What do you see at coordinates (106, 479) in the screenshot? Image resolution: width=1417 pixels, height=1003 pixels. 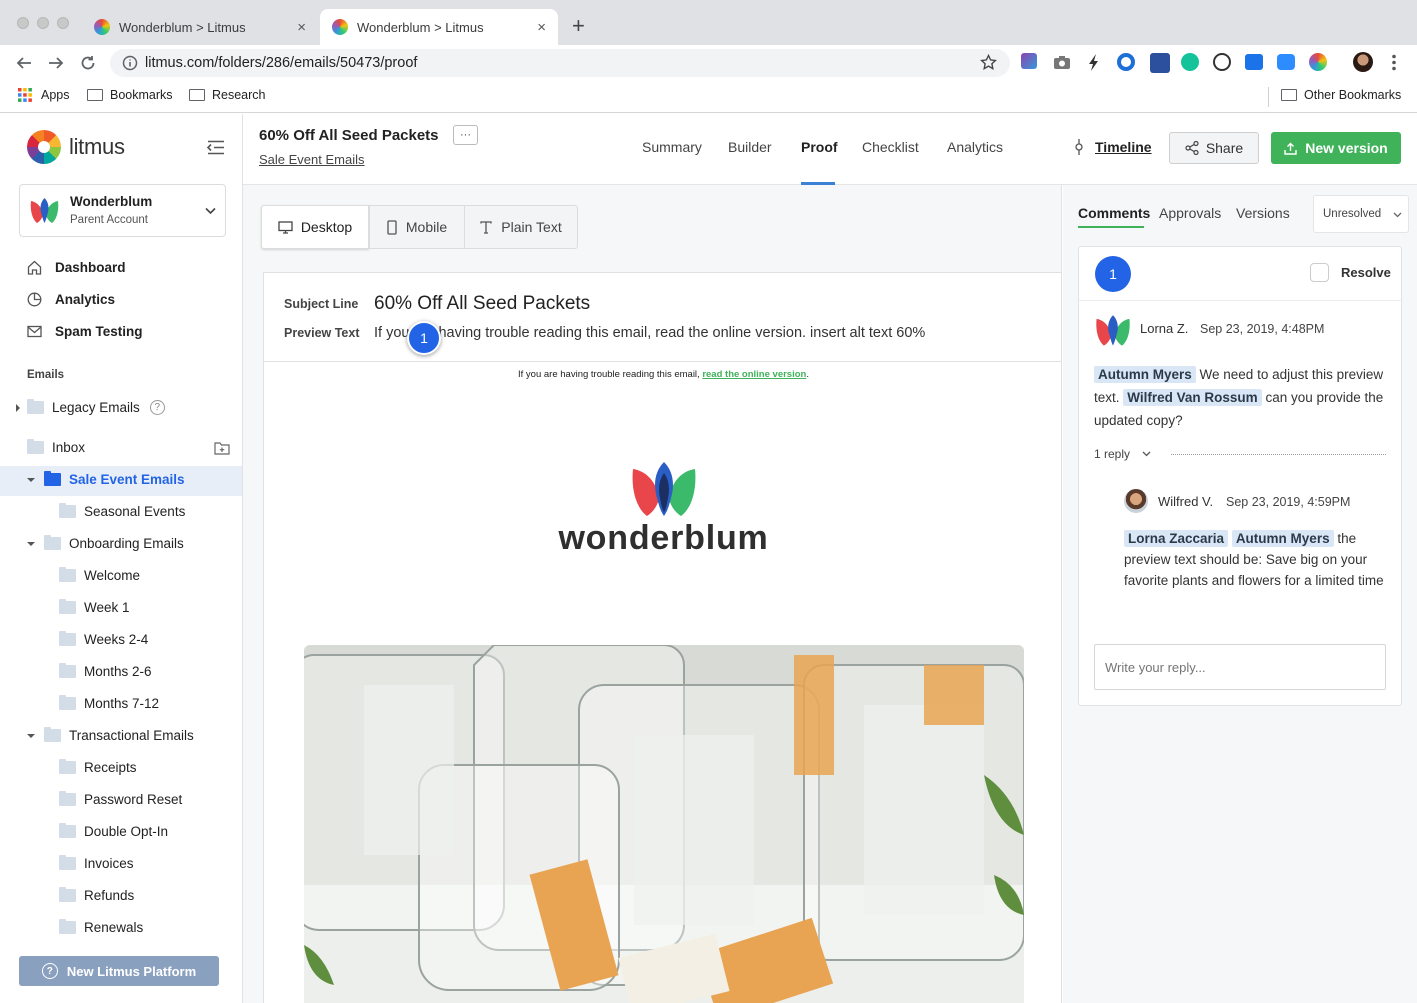 I see `folder-item: Sale Event Emails` at bounding box center [106, 479].